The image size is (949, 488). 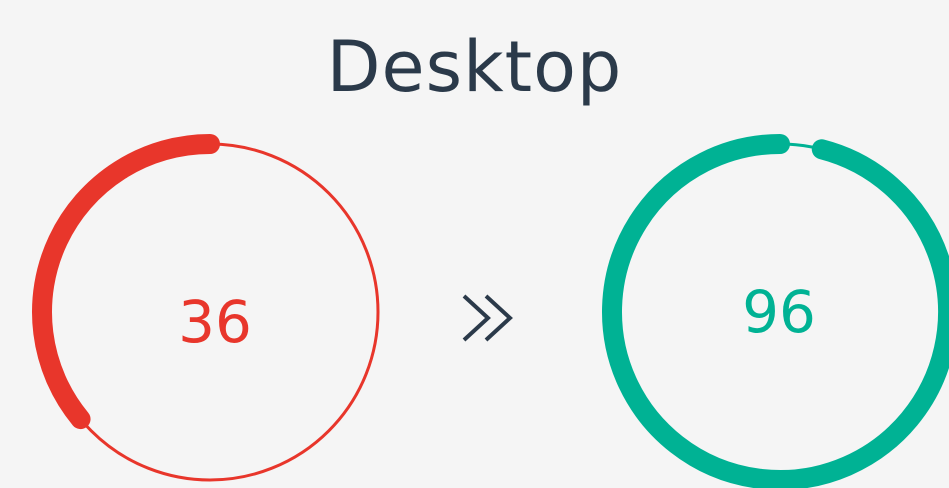 What do you see at coordinates (126, 282) in the screenshot?
I see `before-gauge-arc` at bounding box center [126, 282].